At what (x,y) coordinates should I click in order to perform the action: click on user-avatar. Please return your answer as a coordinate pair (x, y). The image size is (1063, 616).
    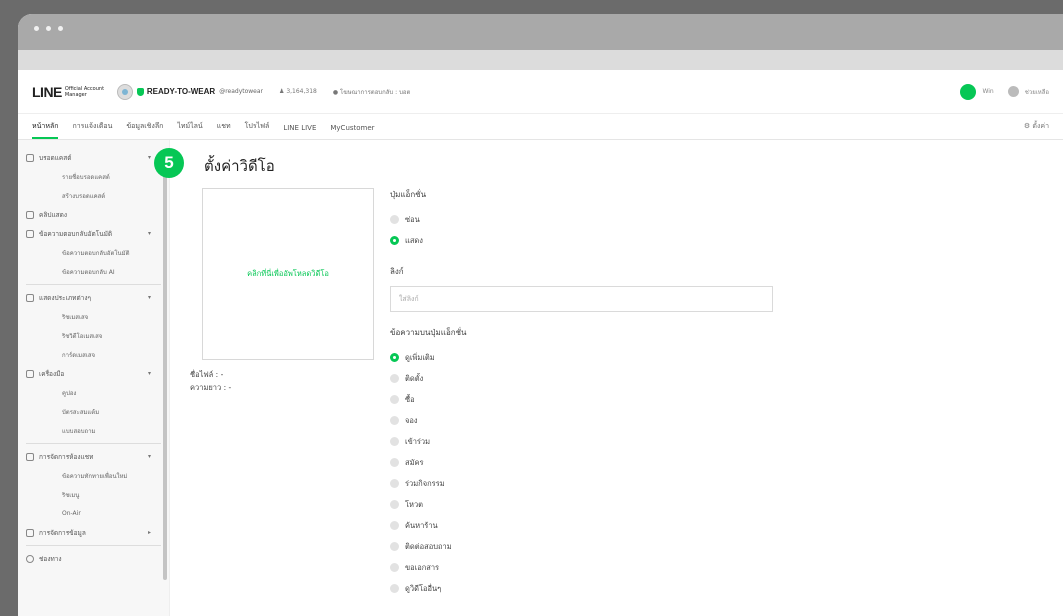
    Looking at the image, I should click on (968, 91).